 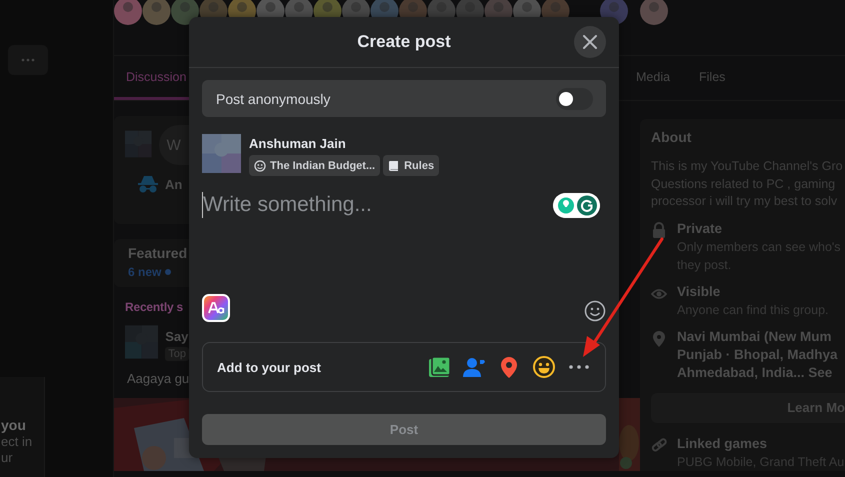 What do you see at coordinates (755, 337) in the screenshot?
I see `info-title: Navi Mumbai (New Mum` at bounding box center [755, 337].